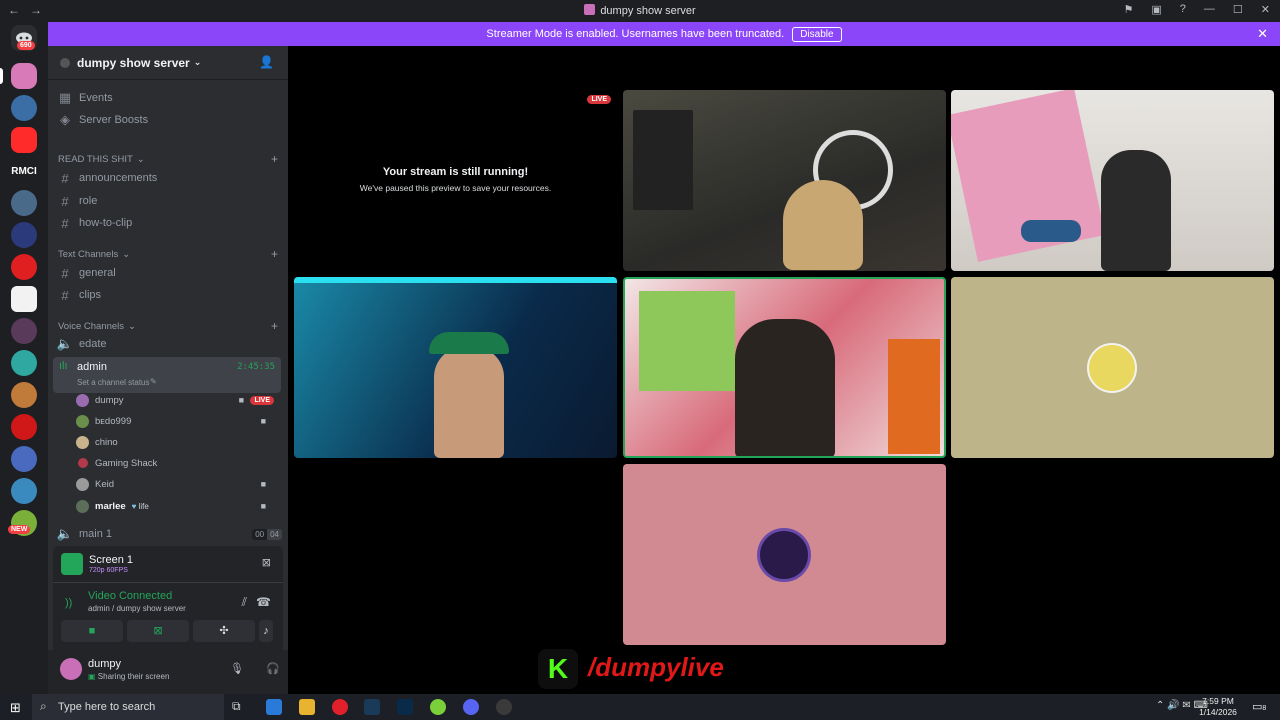 This screenshot has height=720, width=1280. What do you see at coordinates (176, 463) in the screenshot?
I see `voice-user: Gaming Shack` at bounding box center [176, 463].